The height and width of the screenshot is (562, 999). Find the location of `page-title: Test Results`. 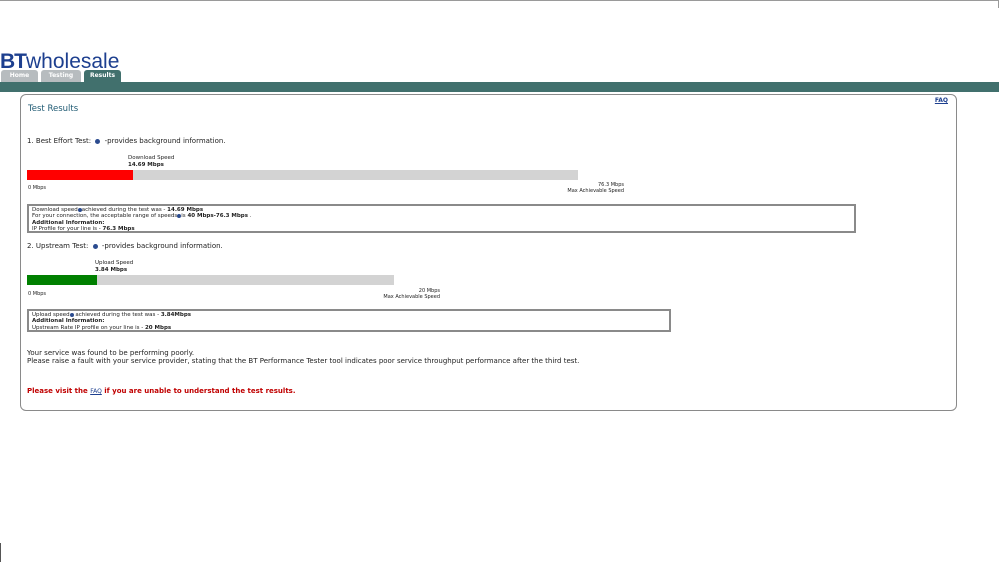

page-title: Test Results is located at coordinates (53, 109).